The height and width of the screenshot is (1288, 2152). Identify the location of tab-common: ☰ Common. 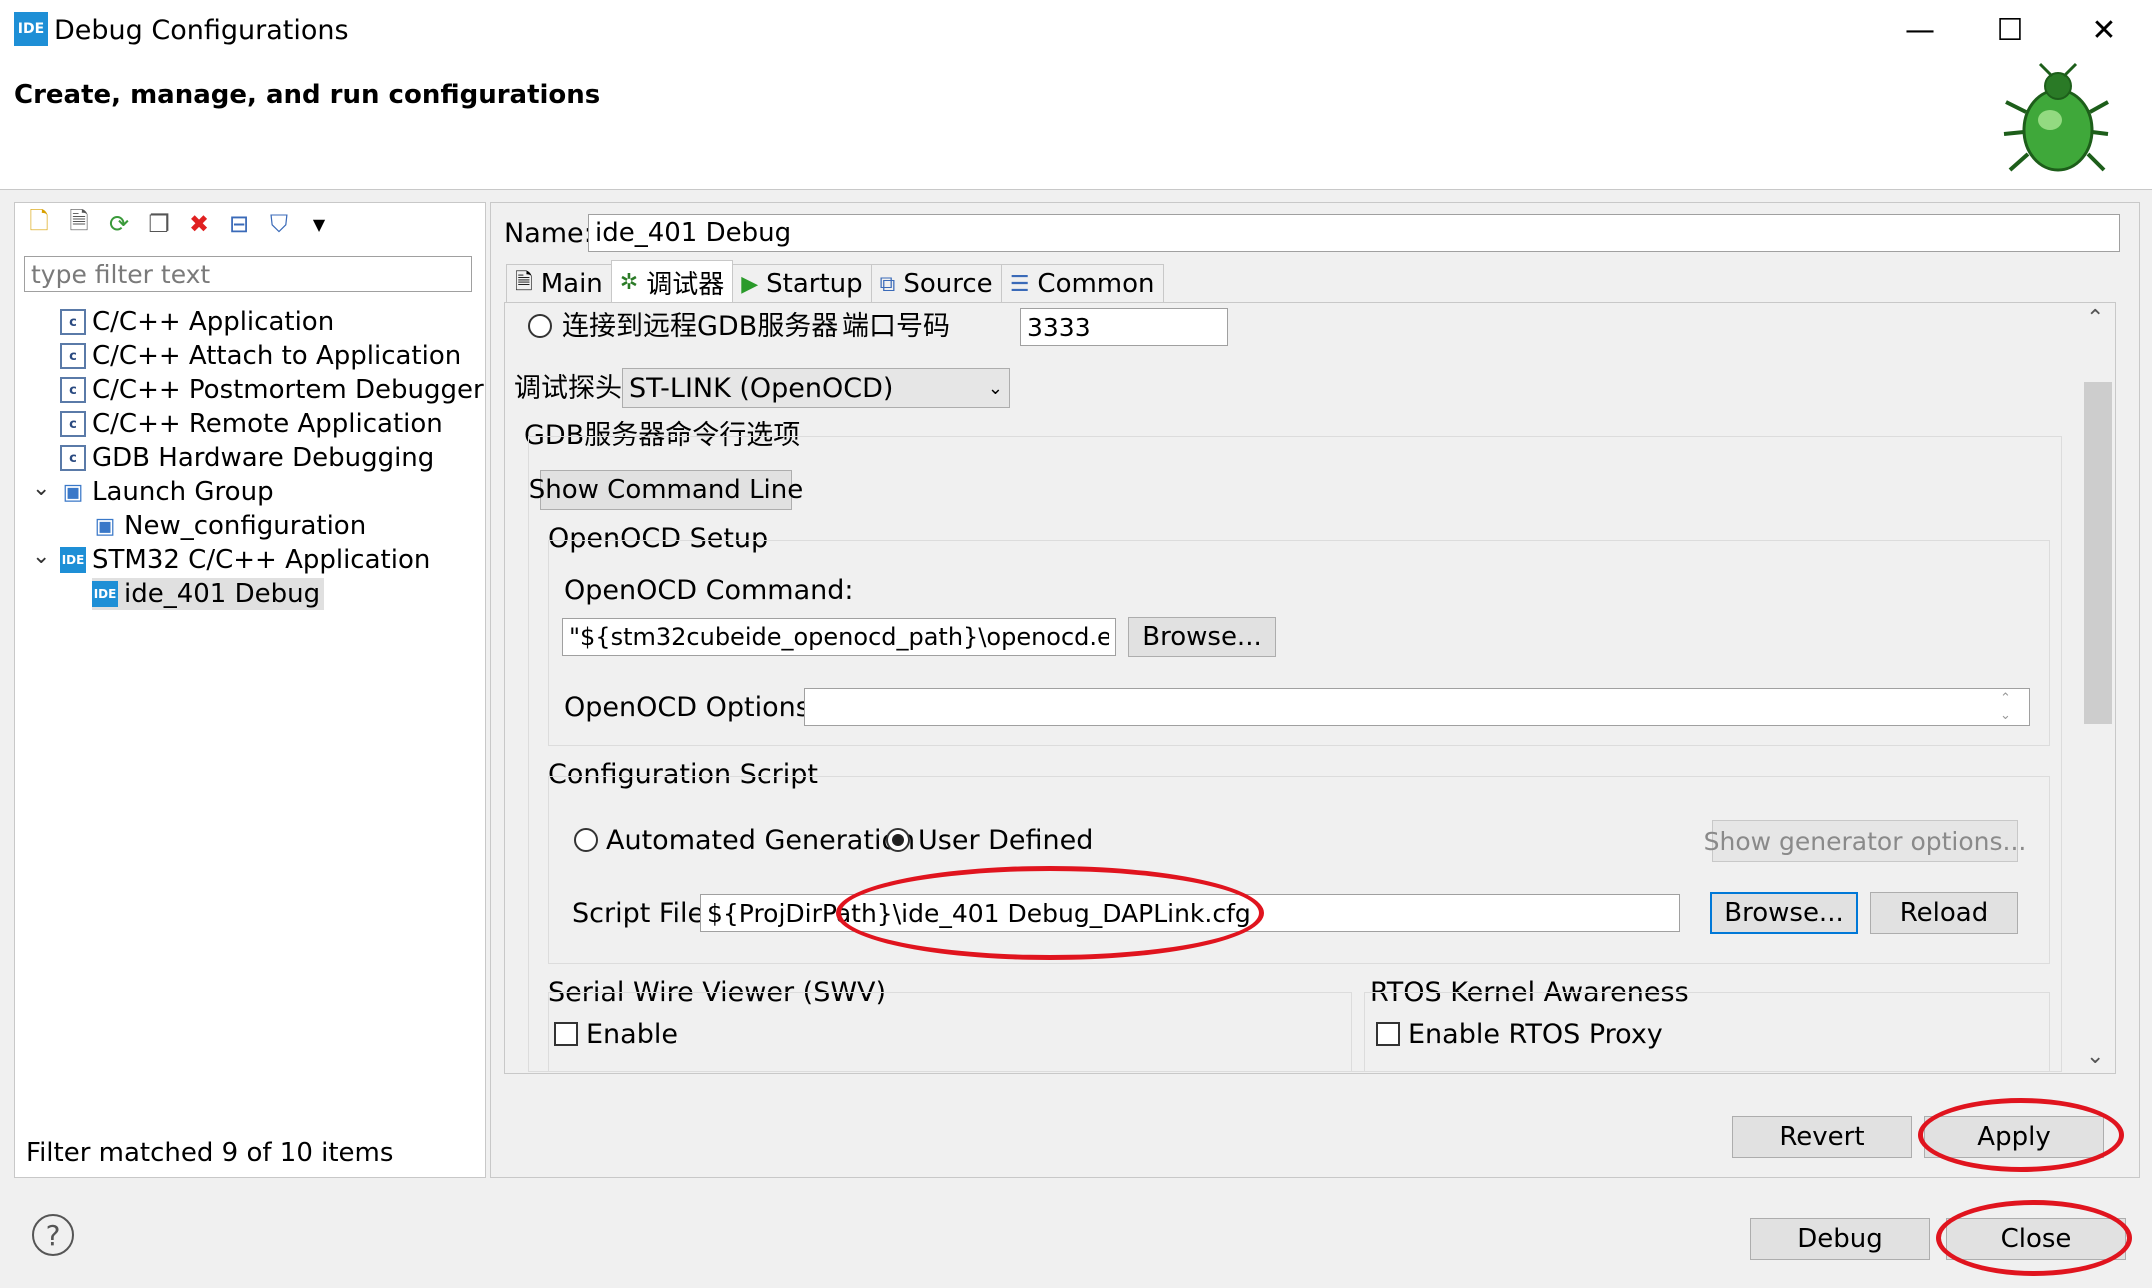
(1082, 283).